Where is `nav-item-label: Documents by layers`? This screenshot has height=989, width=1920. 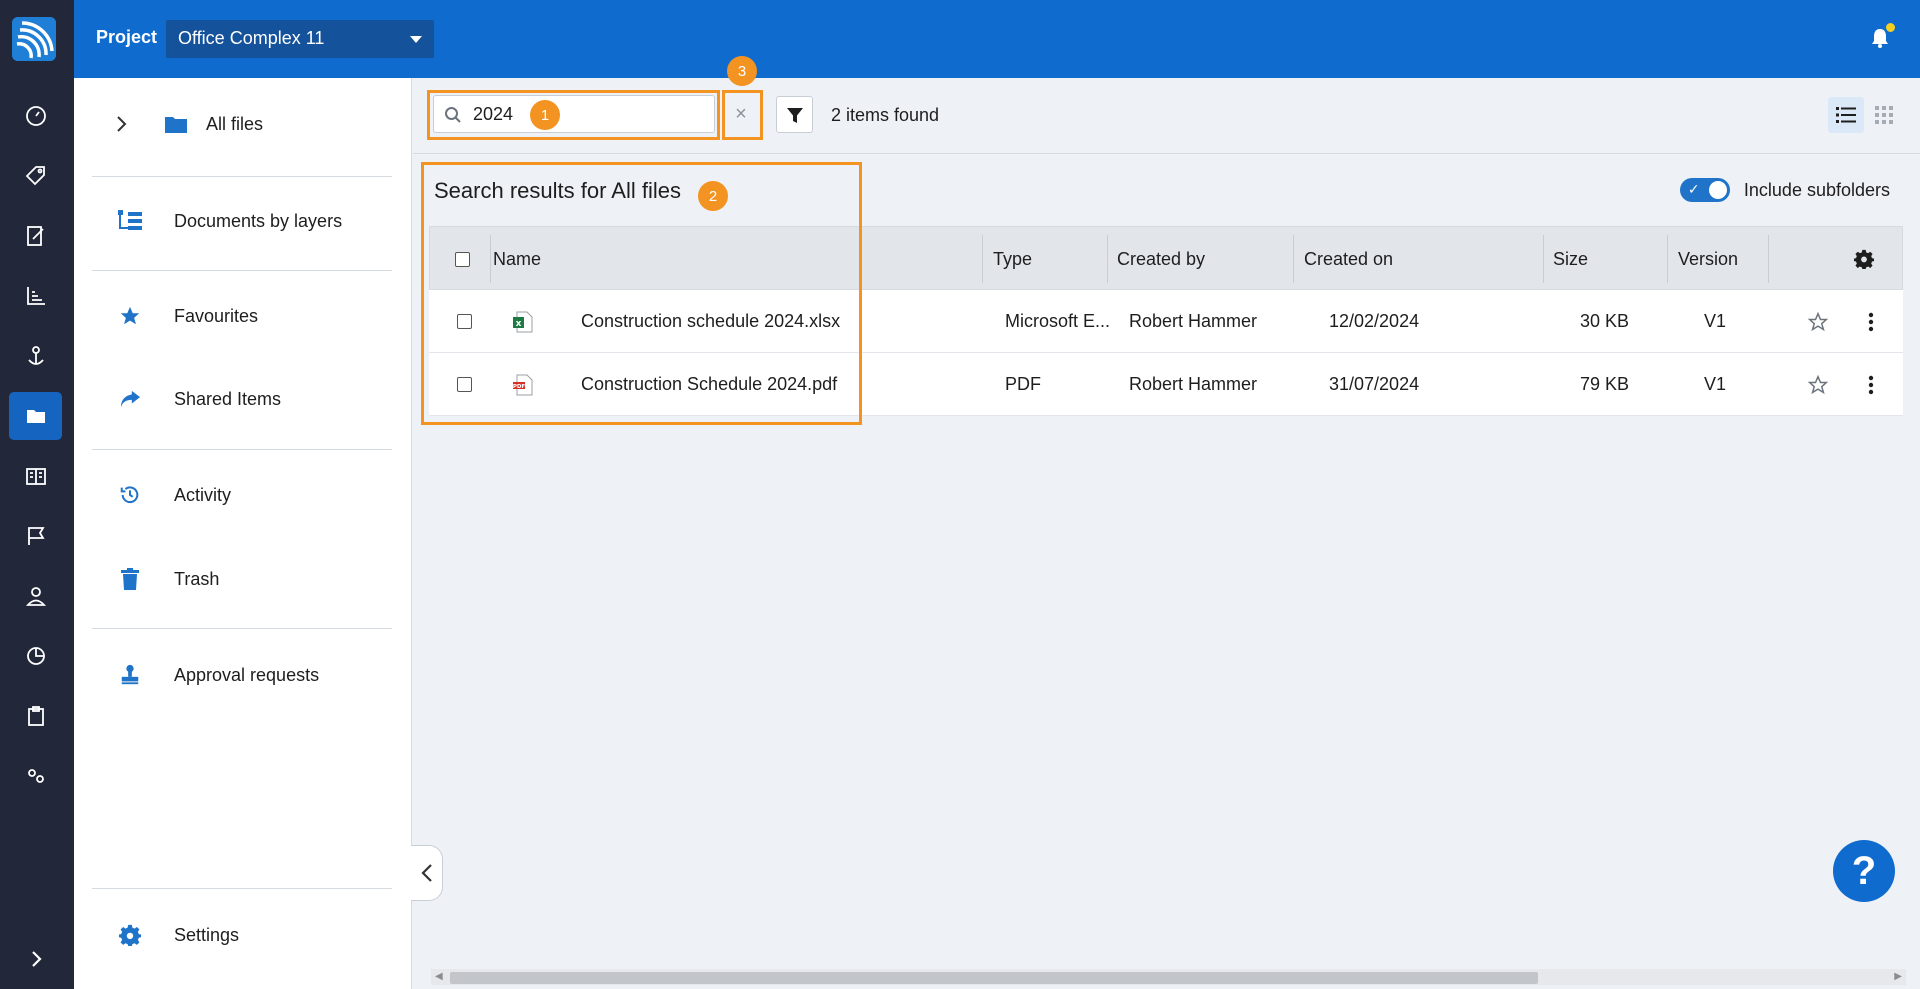
nav-item-label: Documents by layers is located at coordinates (258, 220).